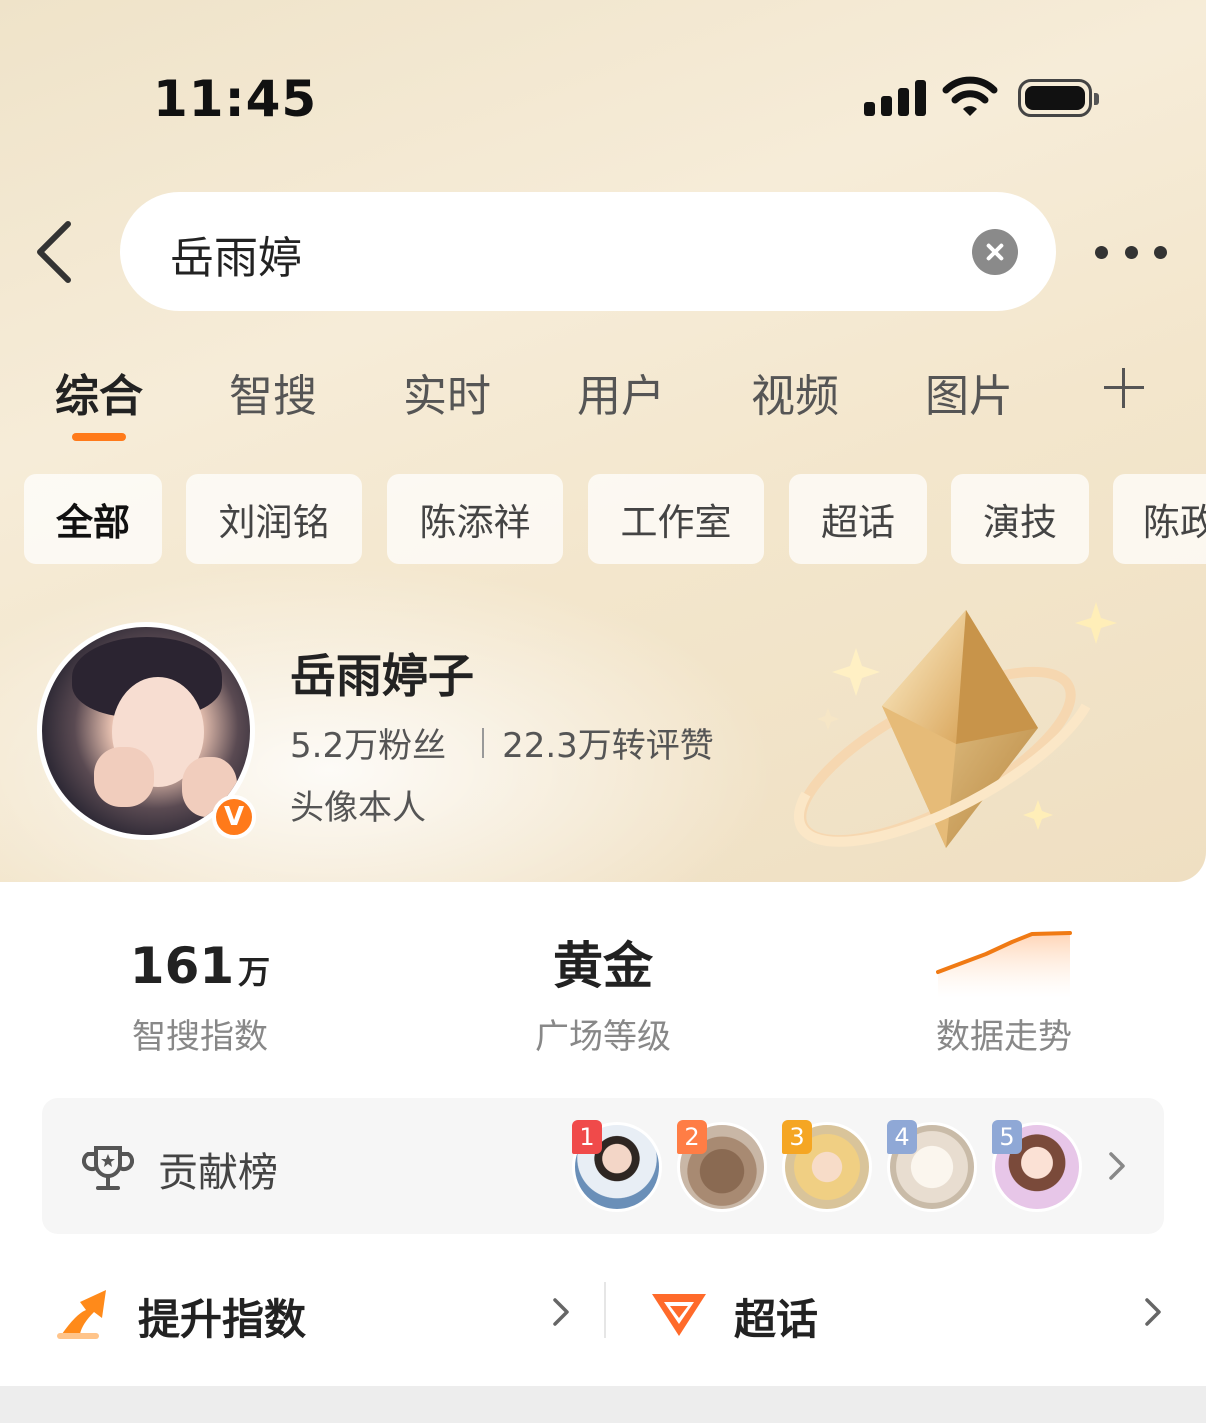  What do you see at coordinates (603, 966) in the screenshot?
I see `plaza-level-value: 黄金` at bounding box center [603, 966].